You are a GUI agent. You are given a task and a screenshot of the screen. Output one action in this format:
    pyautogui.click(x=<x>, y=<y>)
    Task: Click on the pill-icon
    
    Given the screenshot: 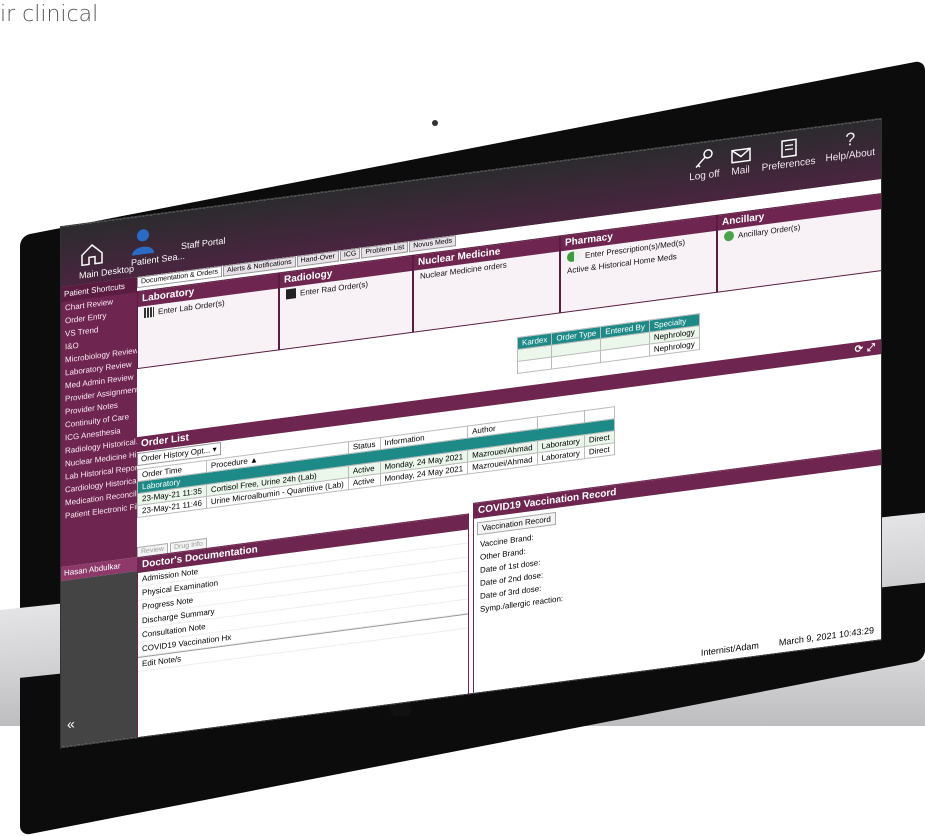 What is the action you would take?
    pyautogui.click(x=574, y=256)
    